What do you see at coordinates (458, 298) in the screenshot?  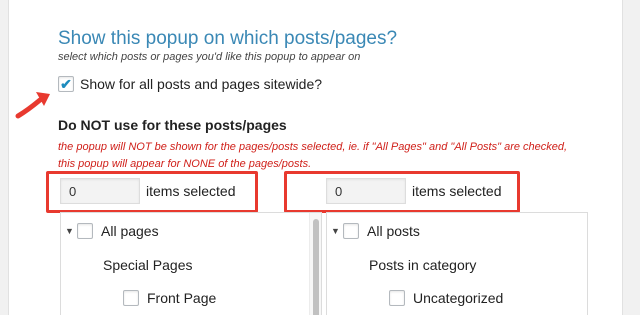 I see `uncategorized-label: Uncategorized` at bounding box center [458, 298].